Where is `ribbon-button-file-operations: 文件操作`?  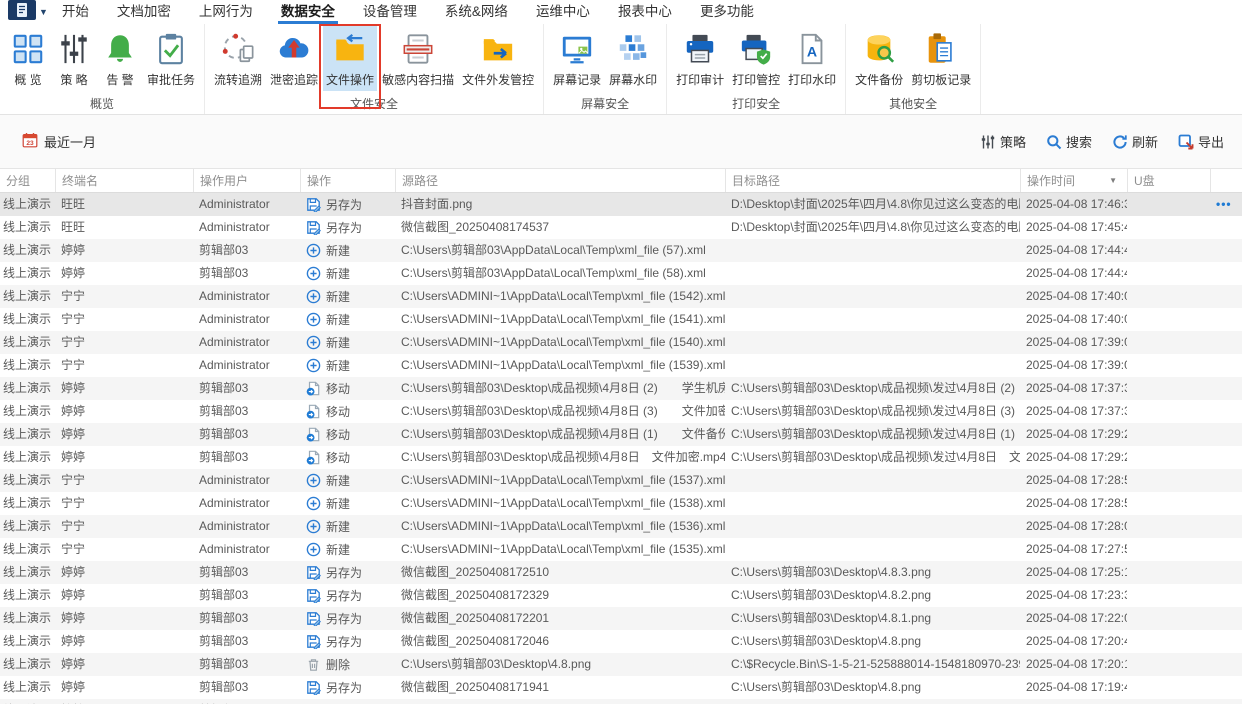
ribbon-button-file-operations: 文件操作 is located at coordinates (350, 66).